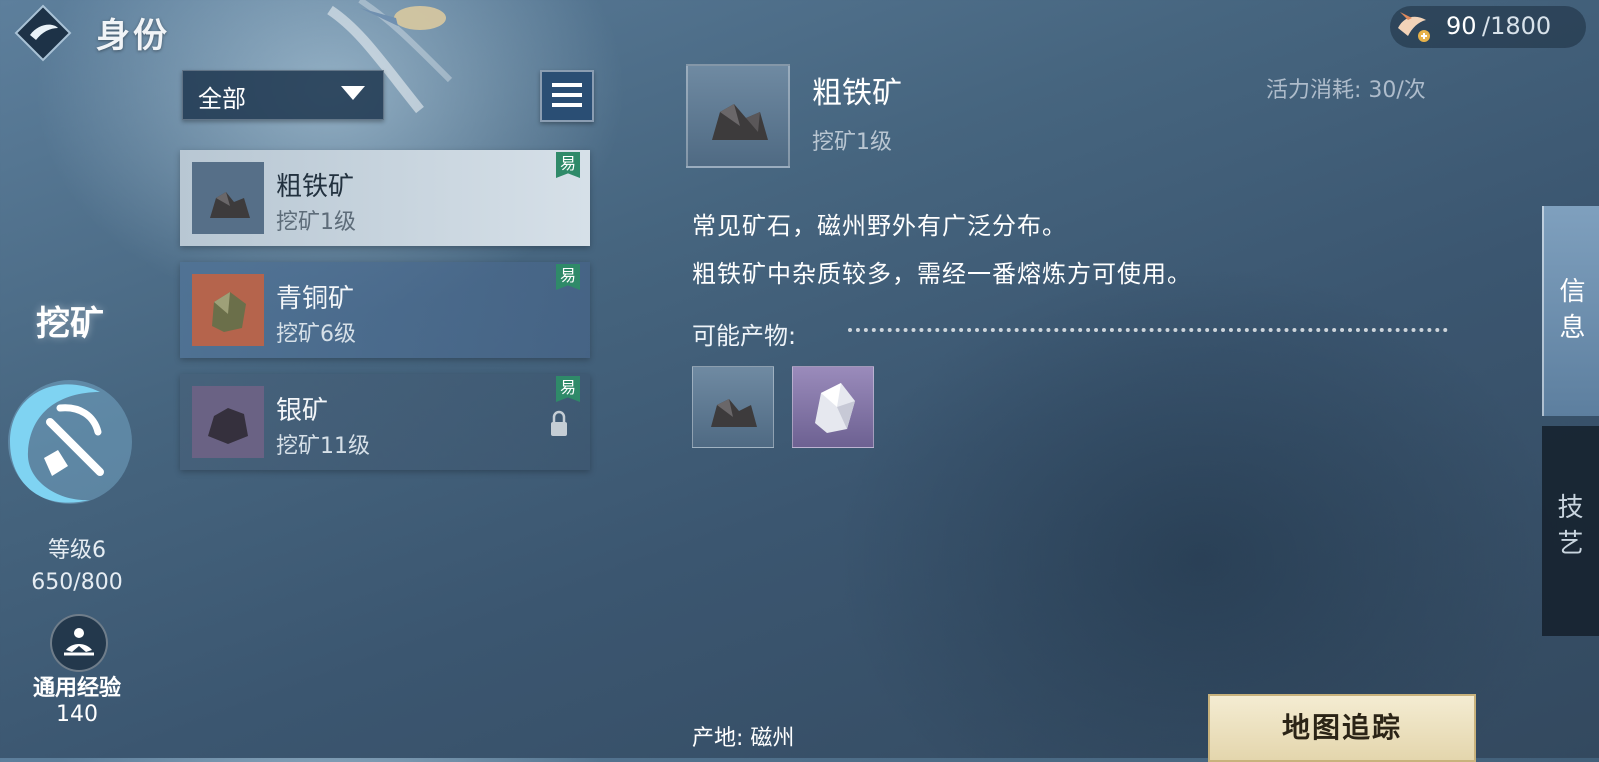 Image resolution: width=1599 pixels, height=762 pixels. Describe the element at coordinates (879, 226) in the screenshot. I see `description-line: 常见矿石，磁州野外有广泛分布。` at that location.